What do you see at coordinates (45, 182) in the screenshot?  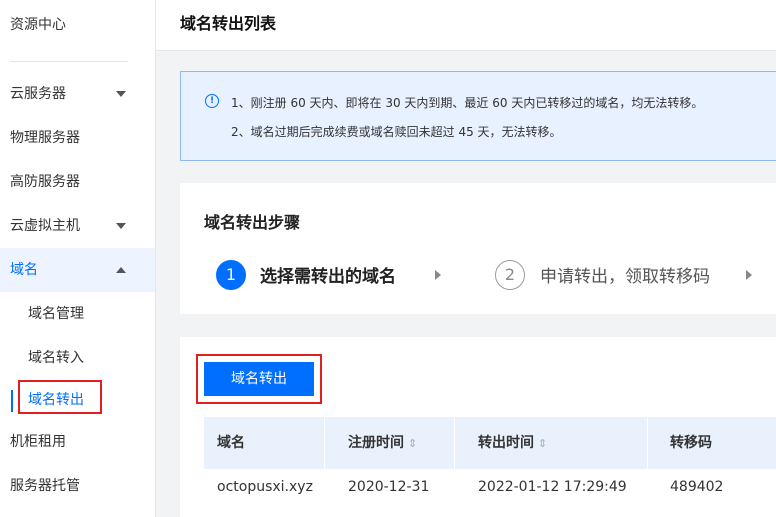 I see `sidebar-item-label: 高防服务器` at bounding box center [45, 182].